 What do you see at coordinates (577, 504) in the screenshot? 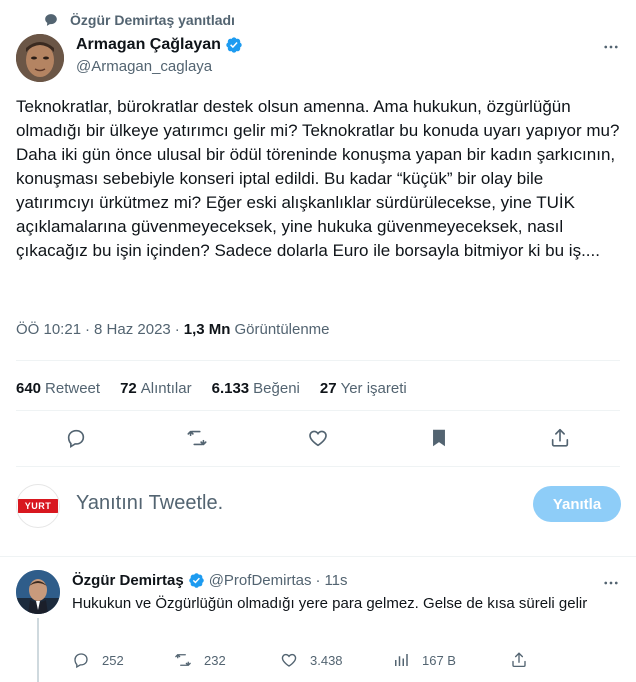
I see `reply-button: Yanıtla` at bounding box center [577, 504].